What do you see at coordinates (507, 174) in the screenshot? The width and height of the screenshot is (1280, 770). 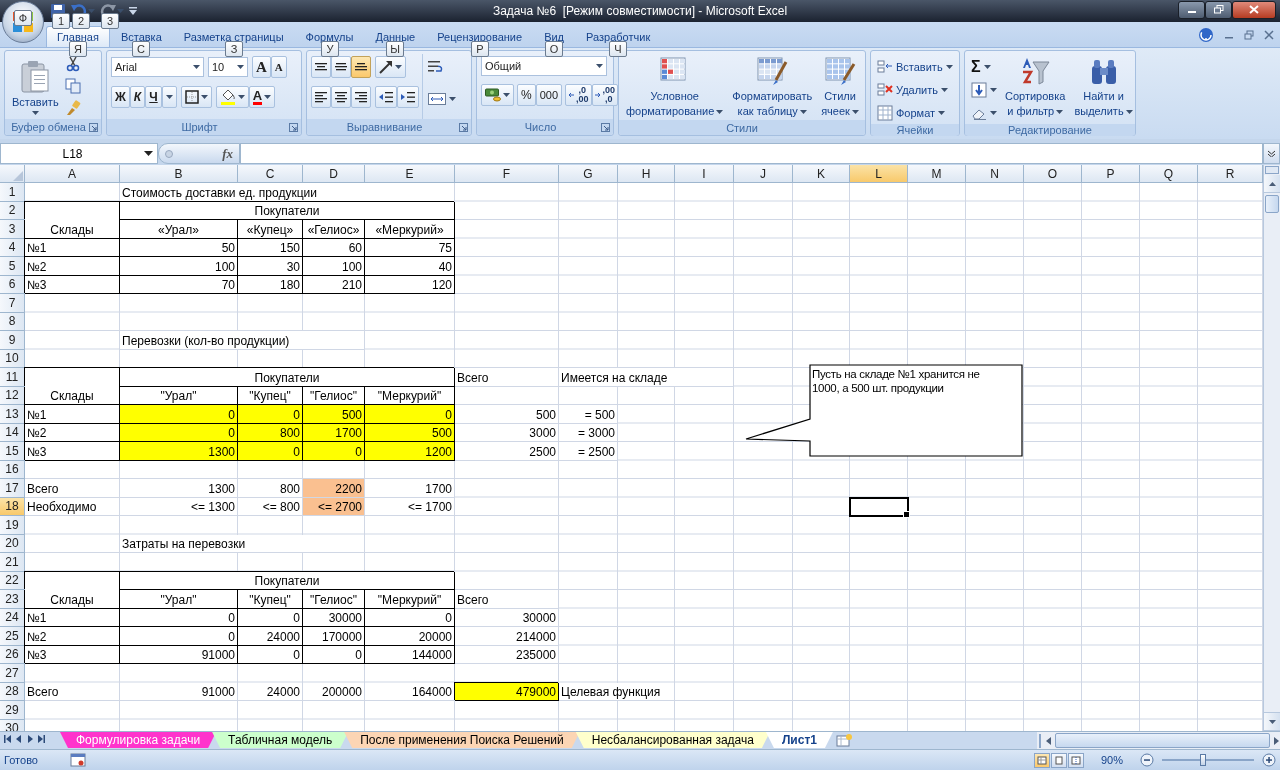 I see `column-header: F` at bounding box center [507, 174].